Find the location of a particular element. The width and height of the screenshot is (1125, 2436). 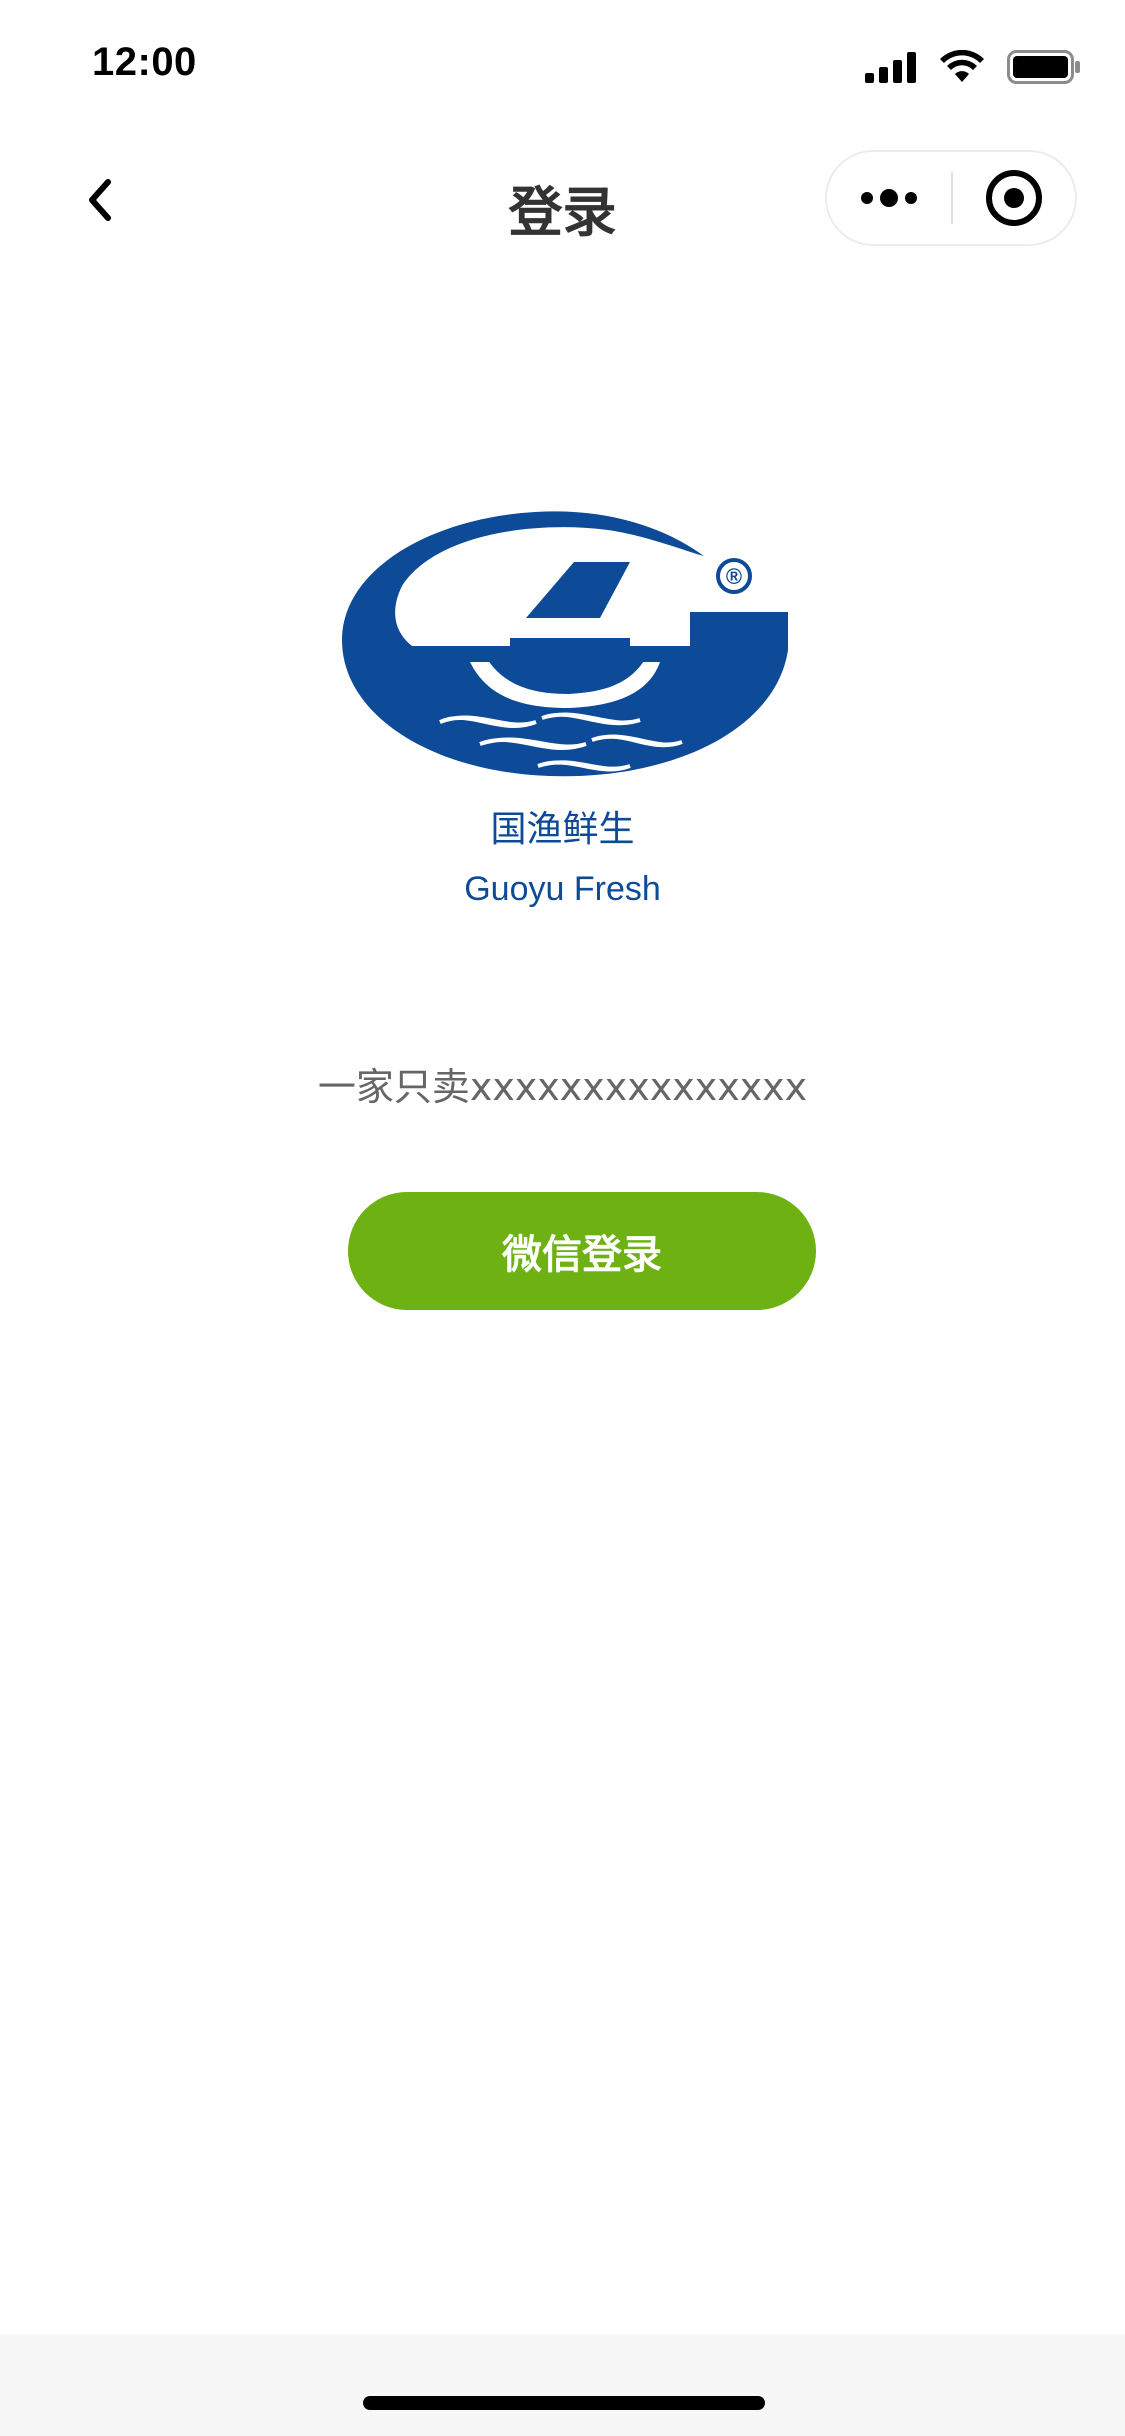

battery-icon is located at coordinates (1043, 67).